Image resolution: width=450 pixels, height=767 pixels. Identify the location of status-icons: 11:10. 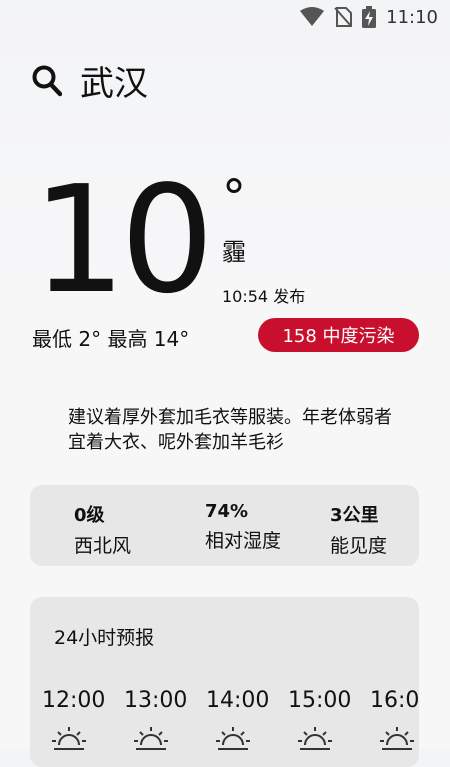
(369, 17).